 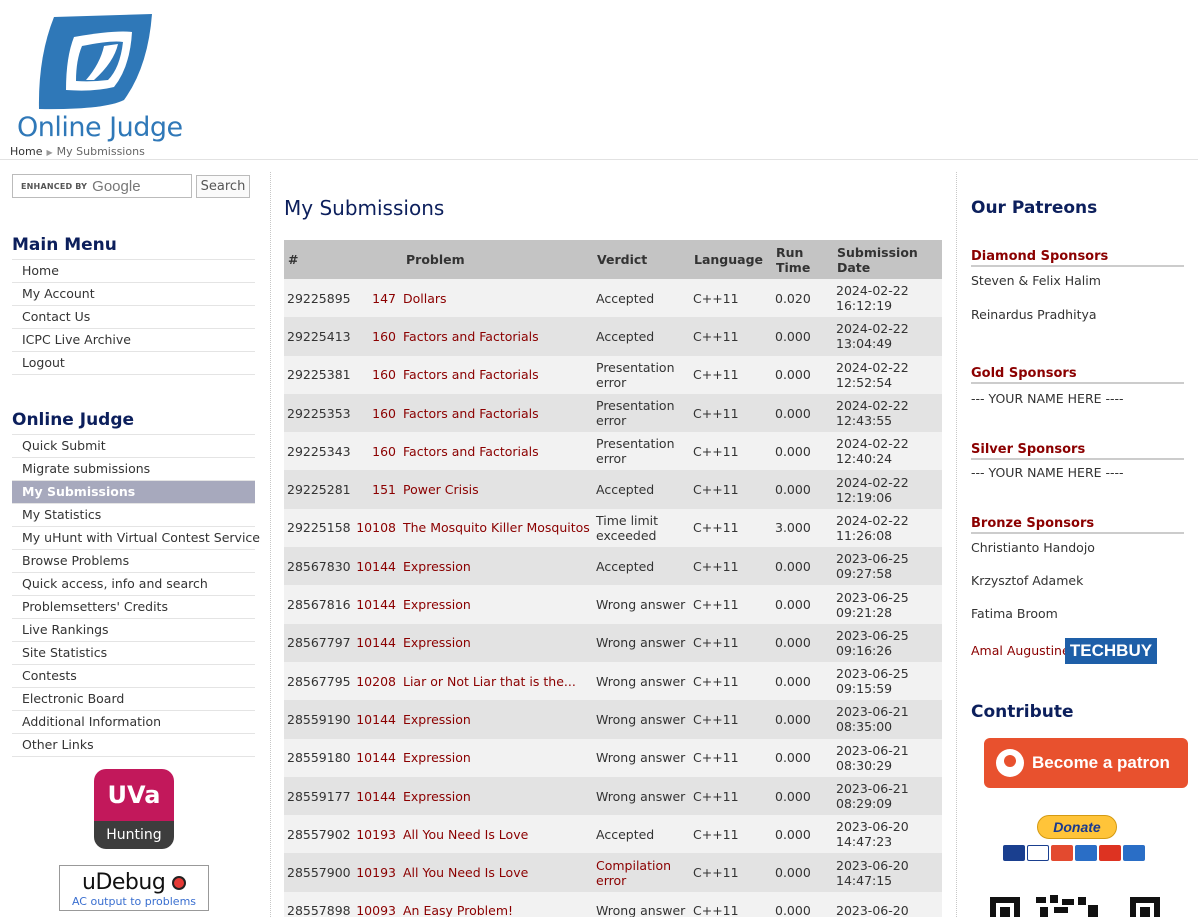 I want to click on menu-item-my-account: My Account, so click(x=133, y=294).